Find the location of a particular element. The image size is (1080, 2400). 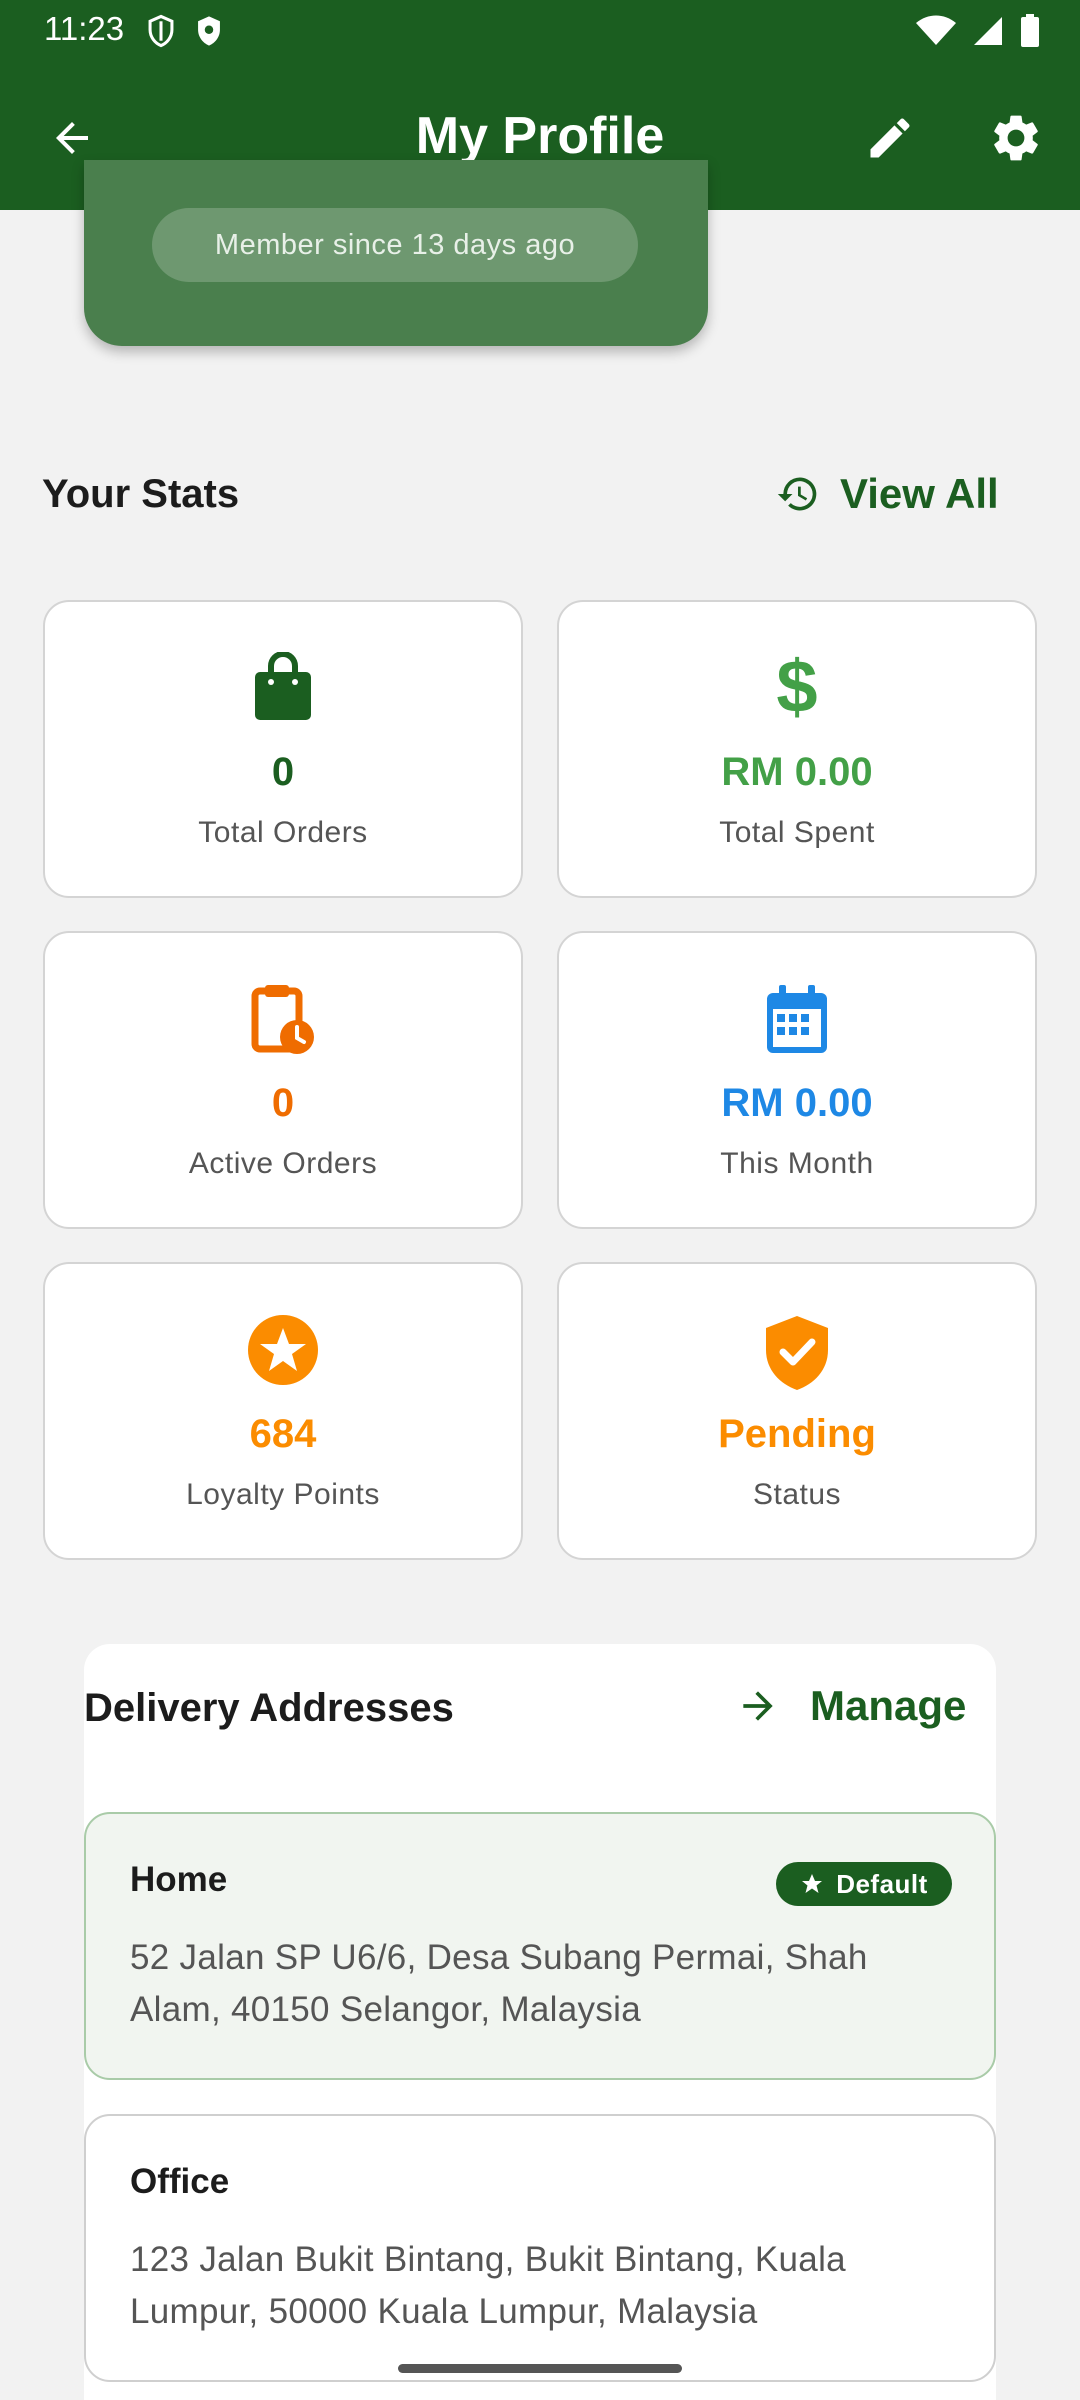

history-icon is located at coordinates (797, 494).